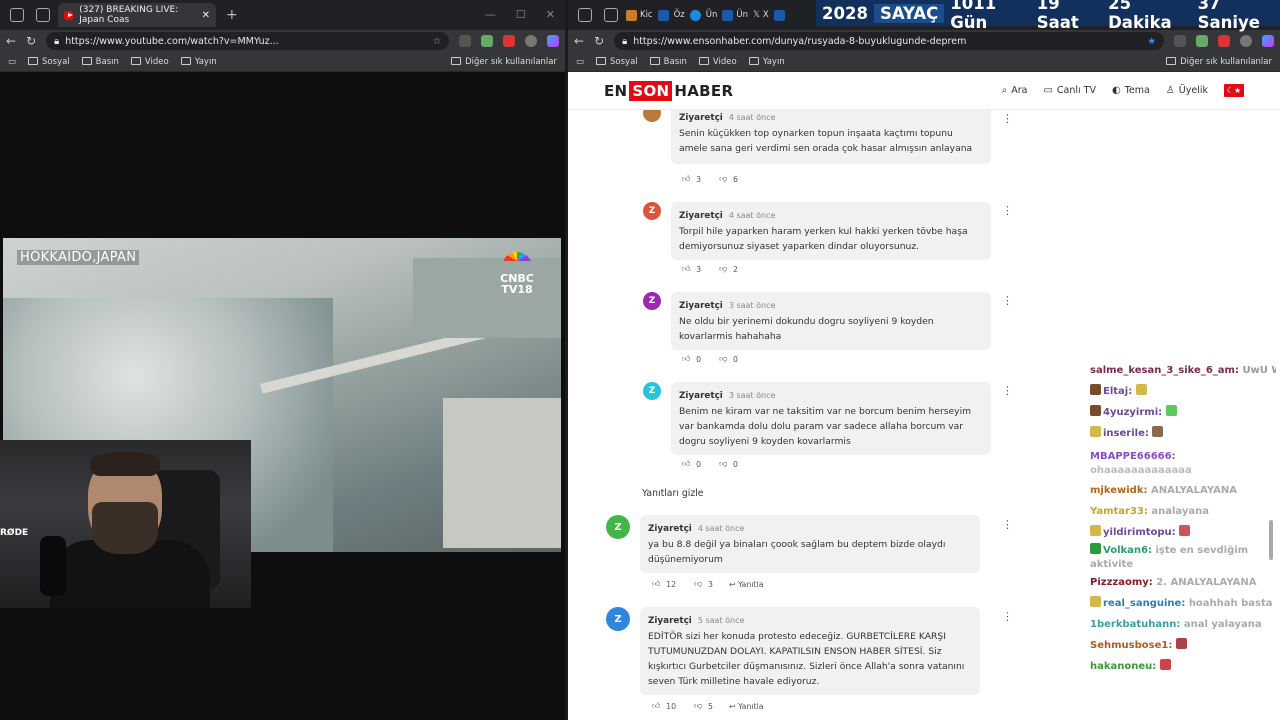 The image size is (1280, 720). I want to click on tab-oz: Öz, so click(679, 15).